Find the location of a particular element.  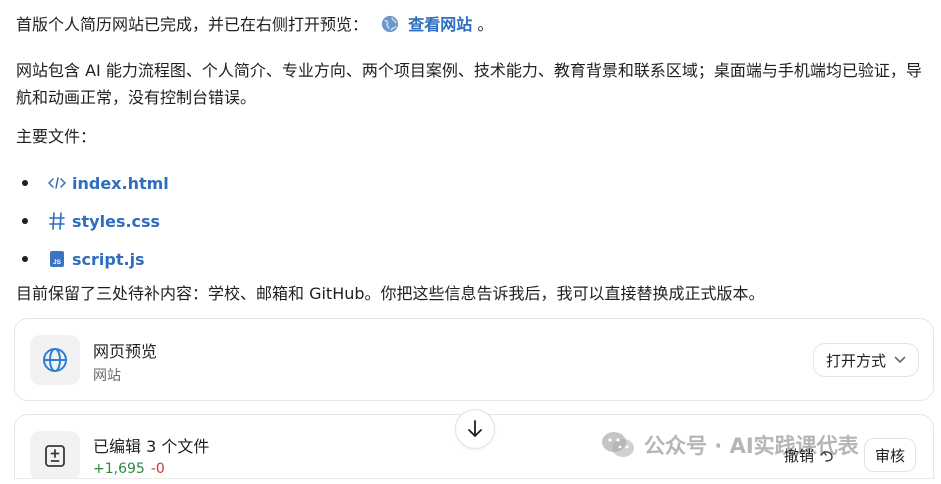

js-file-icon: JS is located at coordinates (57, 259).